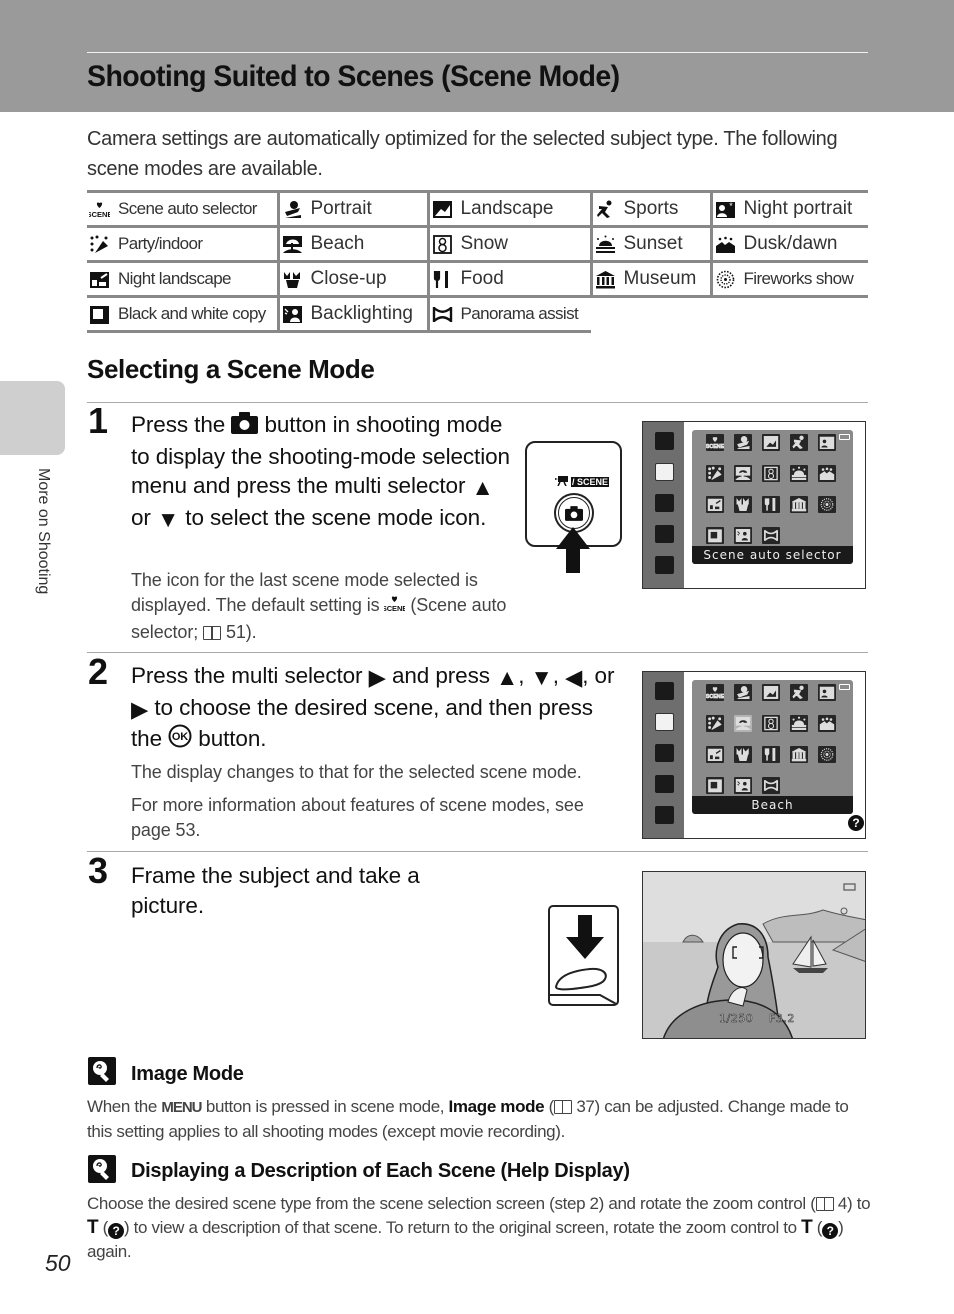 The height and width of the screenshot is (1314, 954). What do you see at coordinates (245, 427) in the screenshot?
I see `camera-button-icon` at bounding box center [245, 427].